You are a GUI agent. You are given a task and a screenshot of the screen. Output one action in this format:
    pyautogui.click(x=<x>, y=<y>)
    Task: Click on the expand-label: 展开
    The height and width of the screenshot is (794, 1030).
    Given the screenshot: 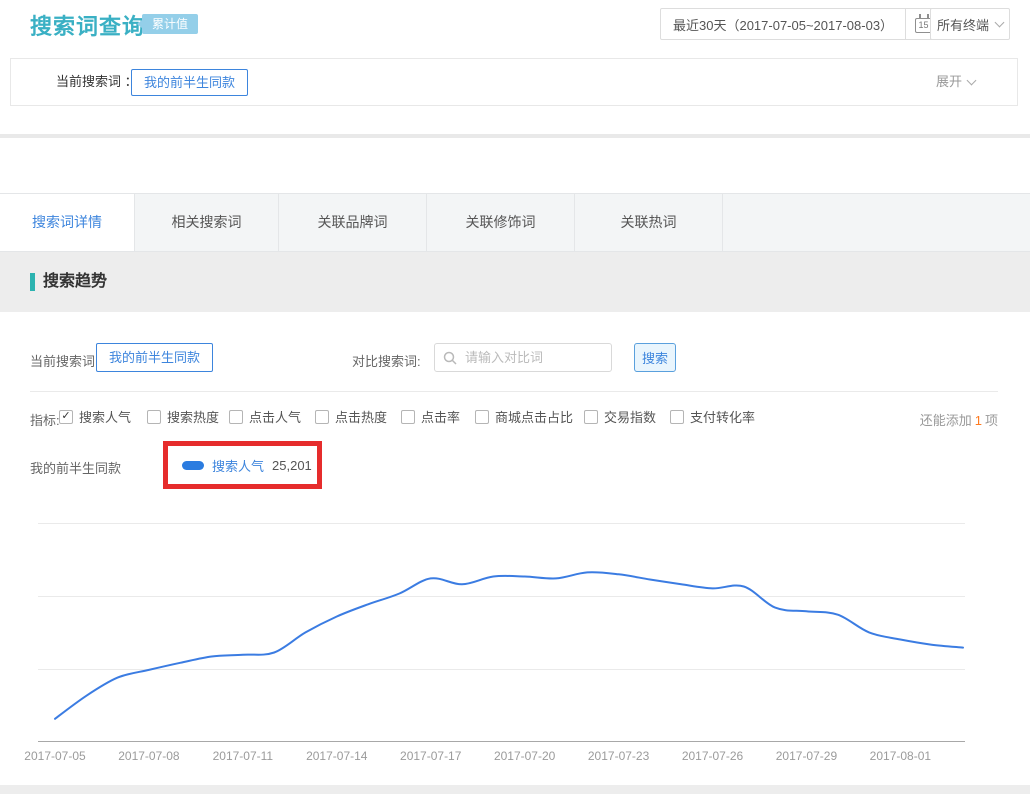 What is the action you would take?
    pyautogui.click(x=948, y=81)
    